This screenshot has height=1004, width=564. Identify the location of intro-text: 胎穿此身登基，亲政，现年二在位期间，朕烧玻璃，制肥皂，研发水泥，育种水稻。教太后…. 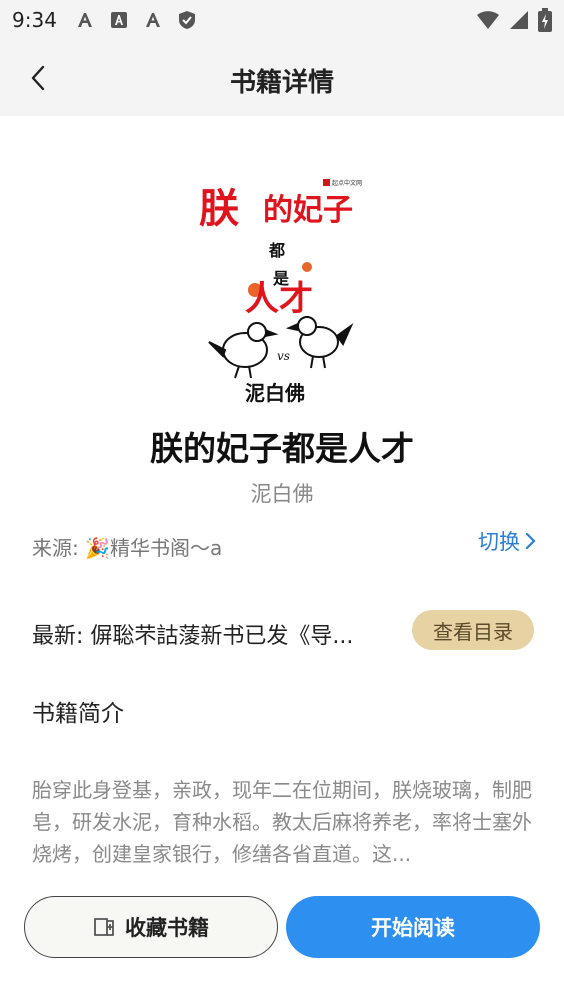
(285, 822).